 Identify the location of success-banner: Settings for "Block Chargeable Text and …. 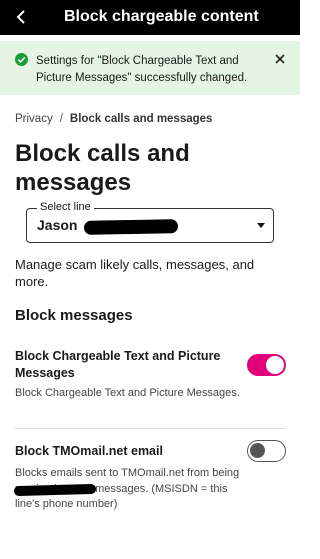
(150, 68).